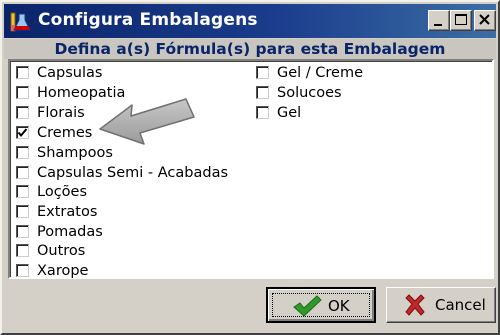 This screenshot has height=335, width=500. Describe the element at coordinates (438, 25) in the screenshot. I see `minimize-icon` at that location.